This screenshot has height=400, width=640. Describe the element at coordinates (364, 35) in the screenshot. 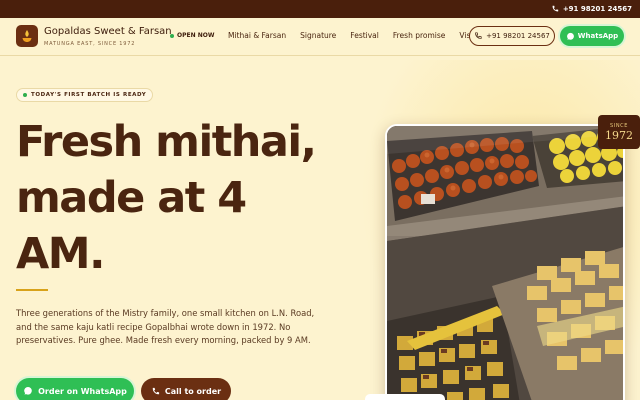

I see `nav-link-festival: Festival` at that location.